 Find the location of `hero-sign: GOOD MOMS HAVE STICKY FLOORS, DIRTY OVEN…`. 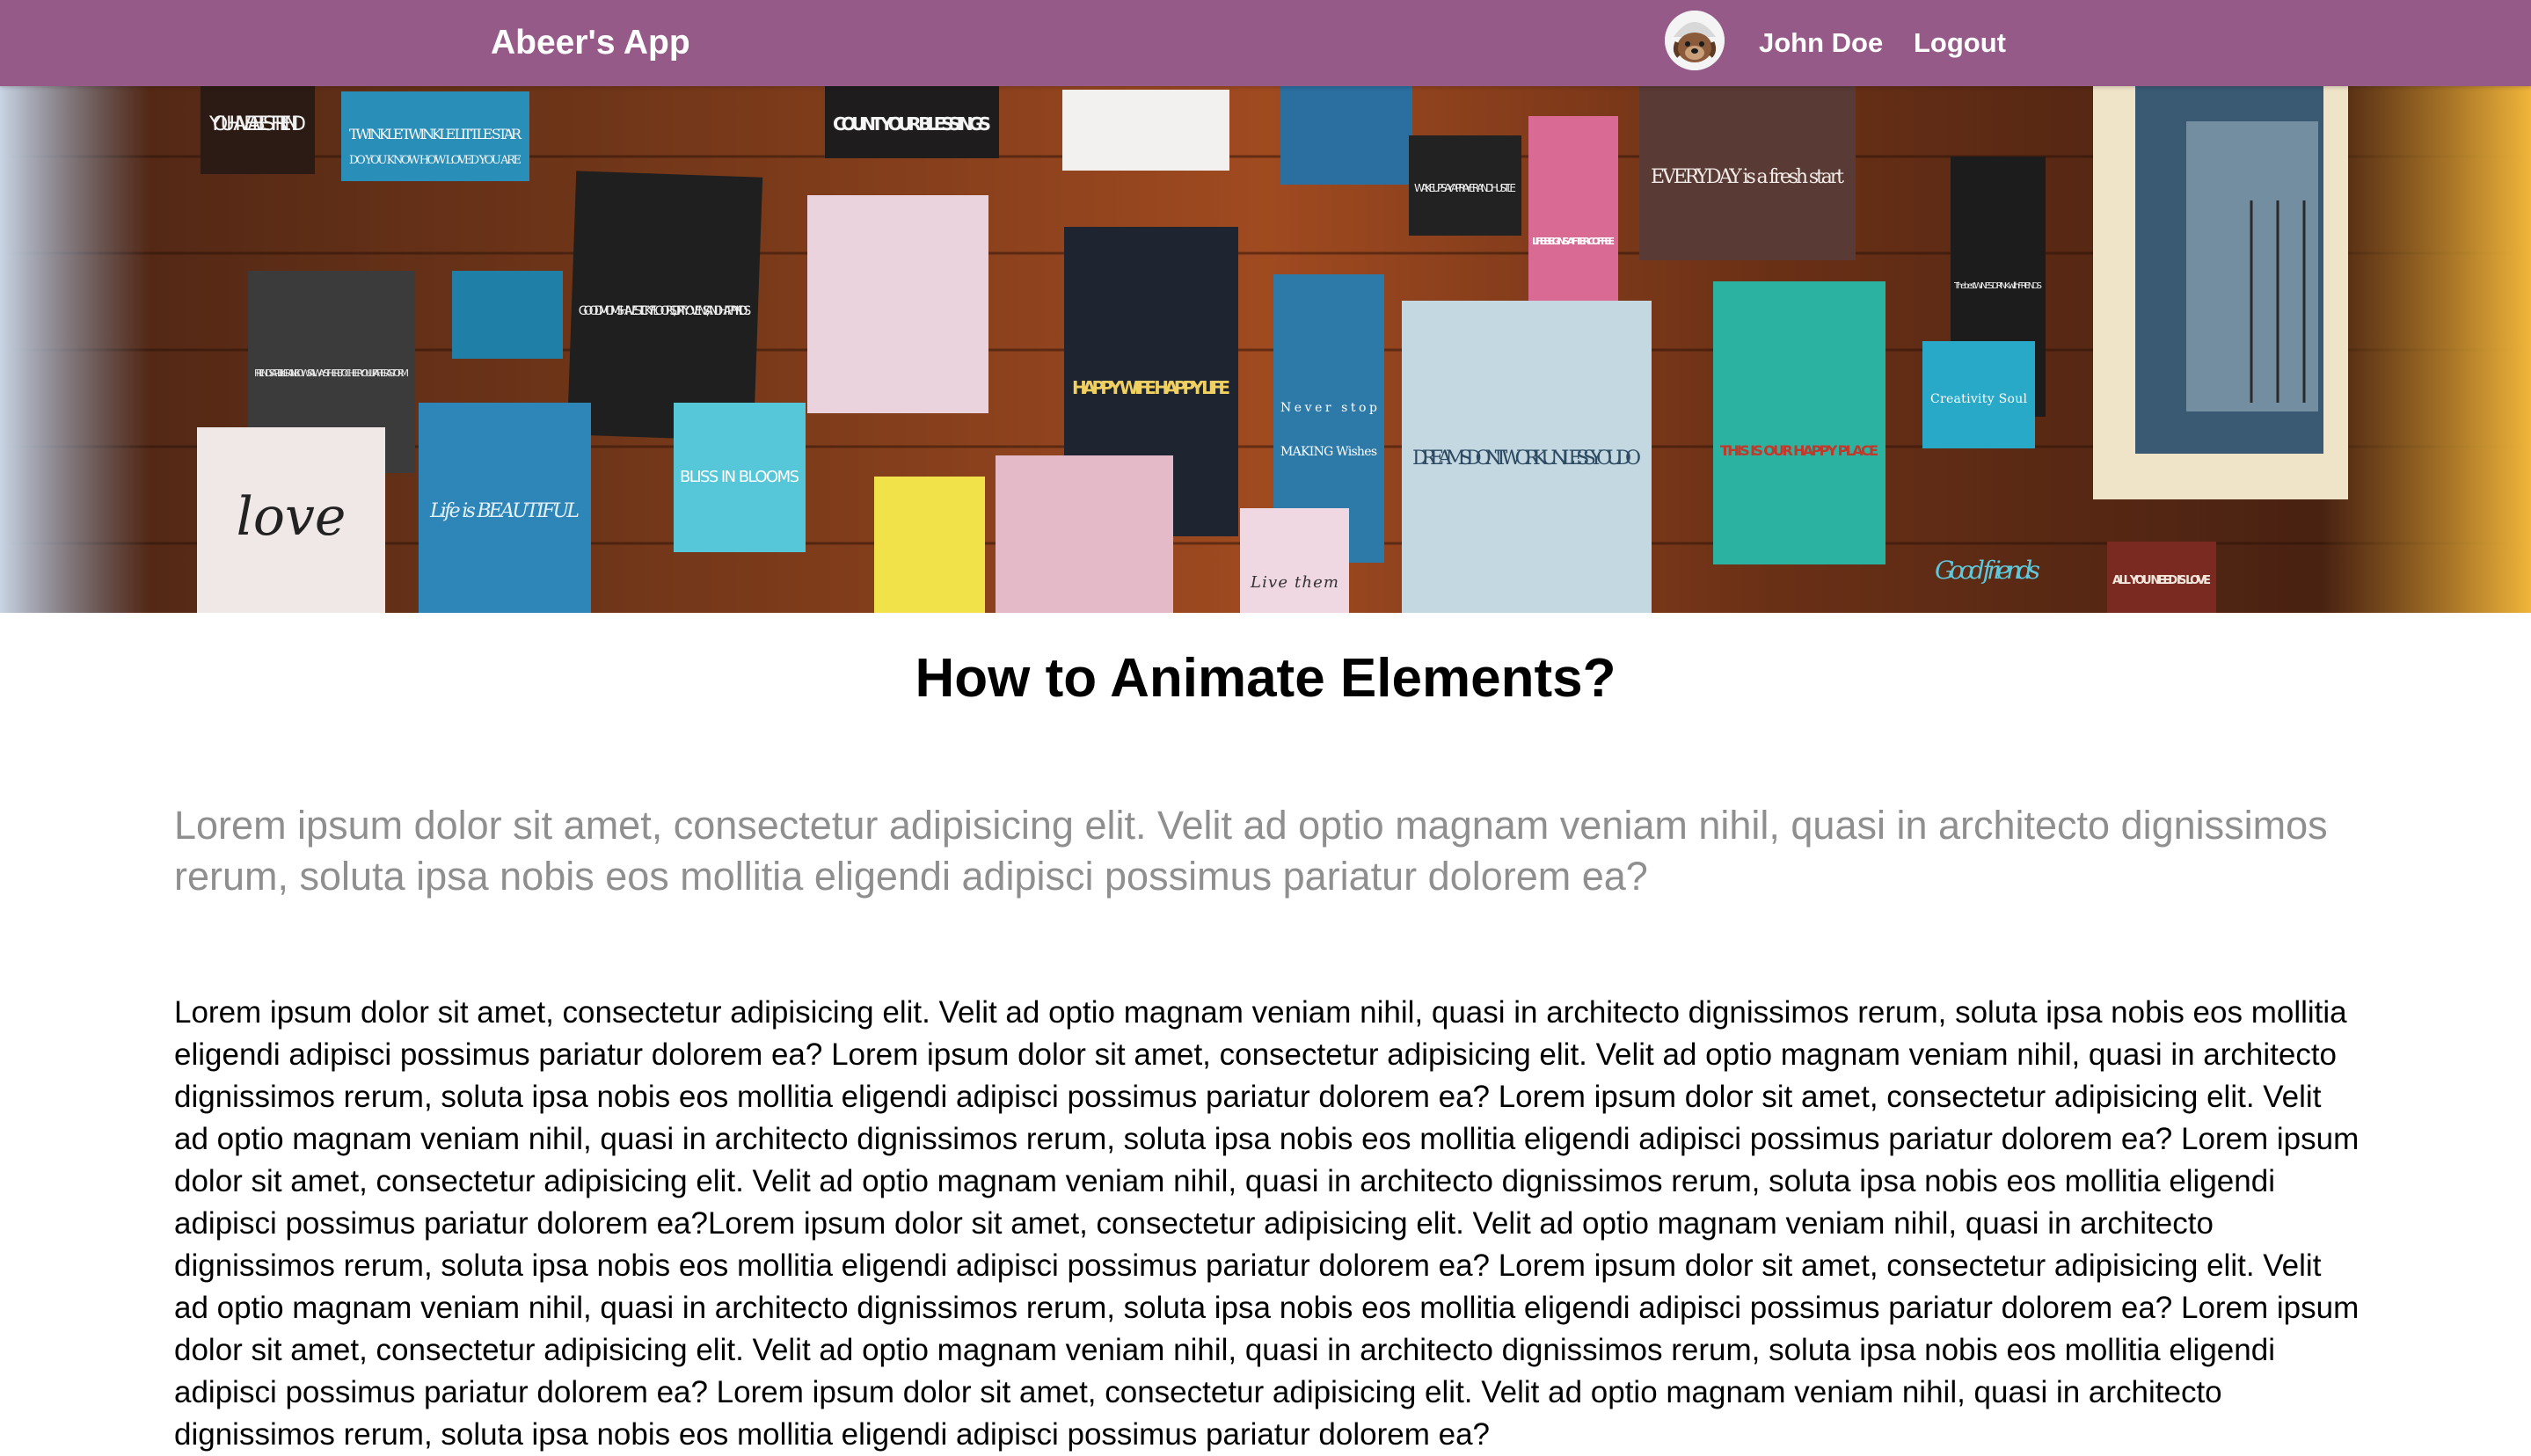

hero-sign: GOOD MOMS HAVE STICKY FLOORS, DIRTY OVEN… is located at coordinates (664, 306).